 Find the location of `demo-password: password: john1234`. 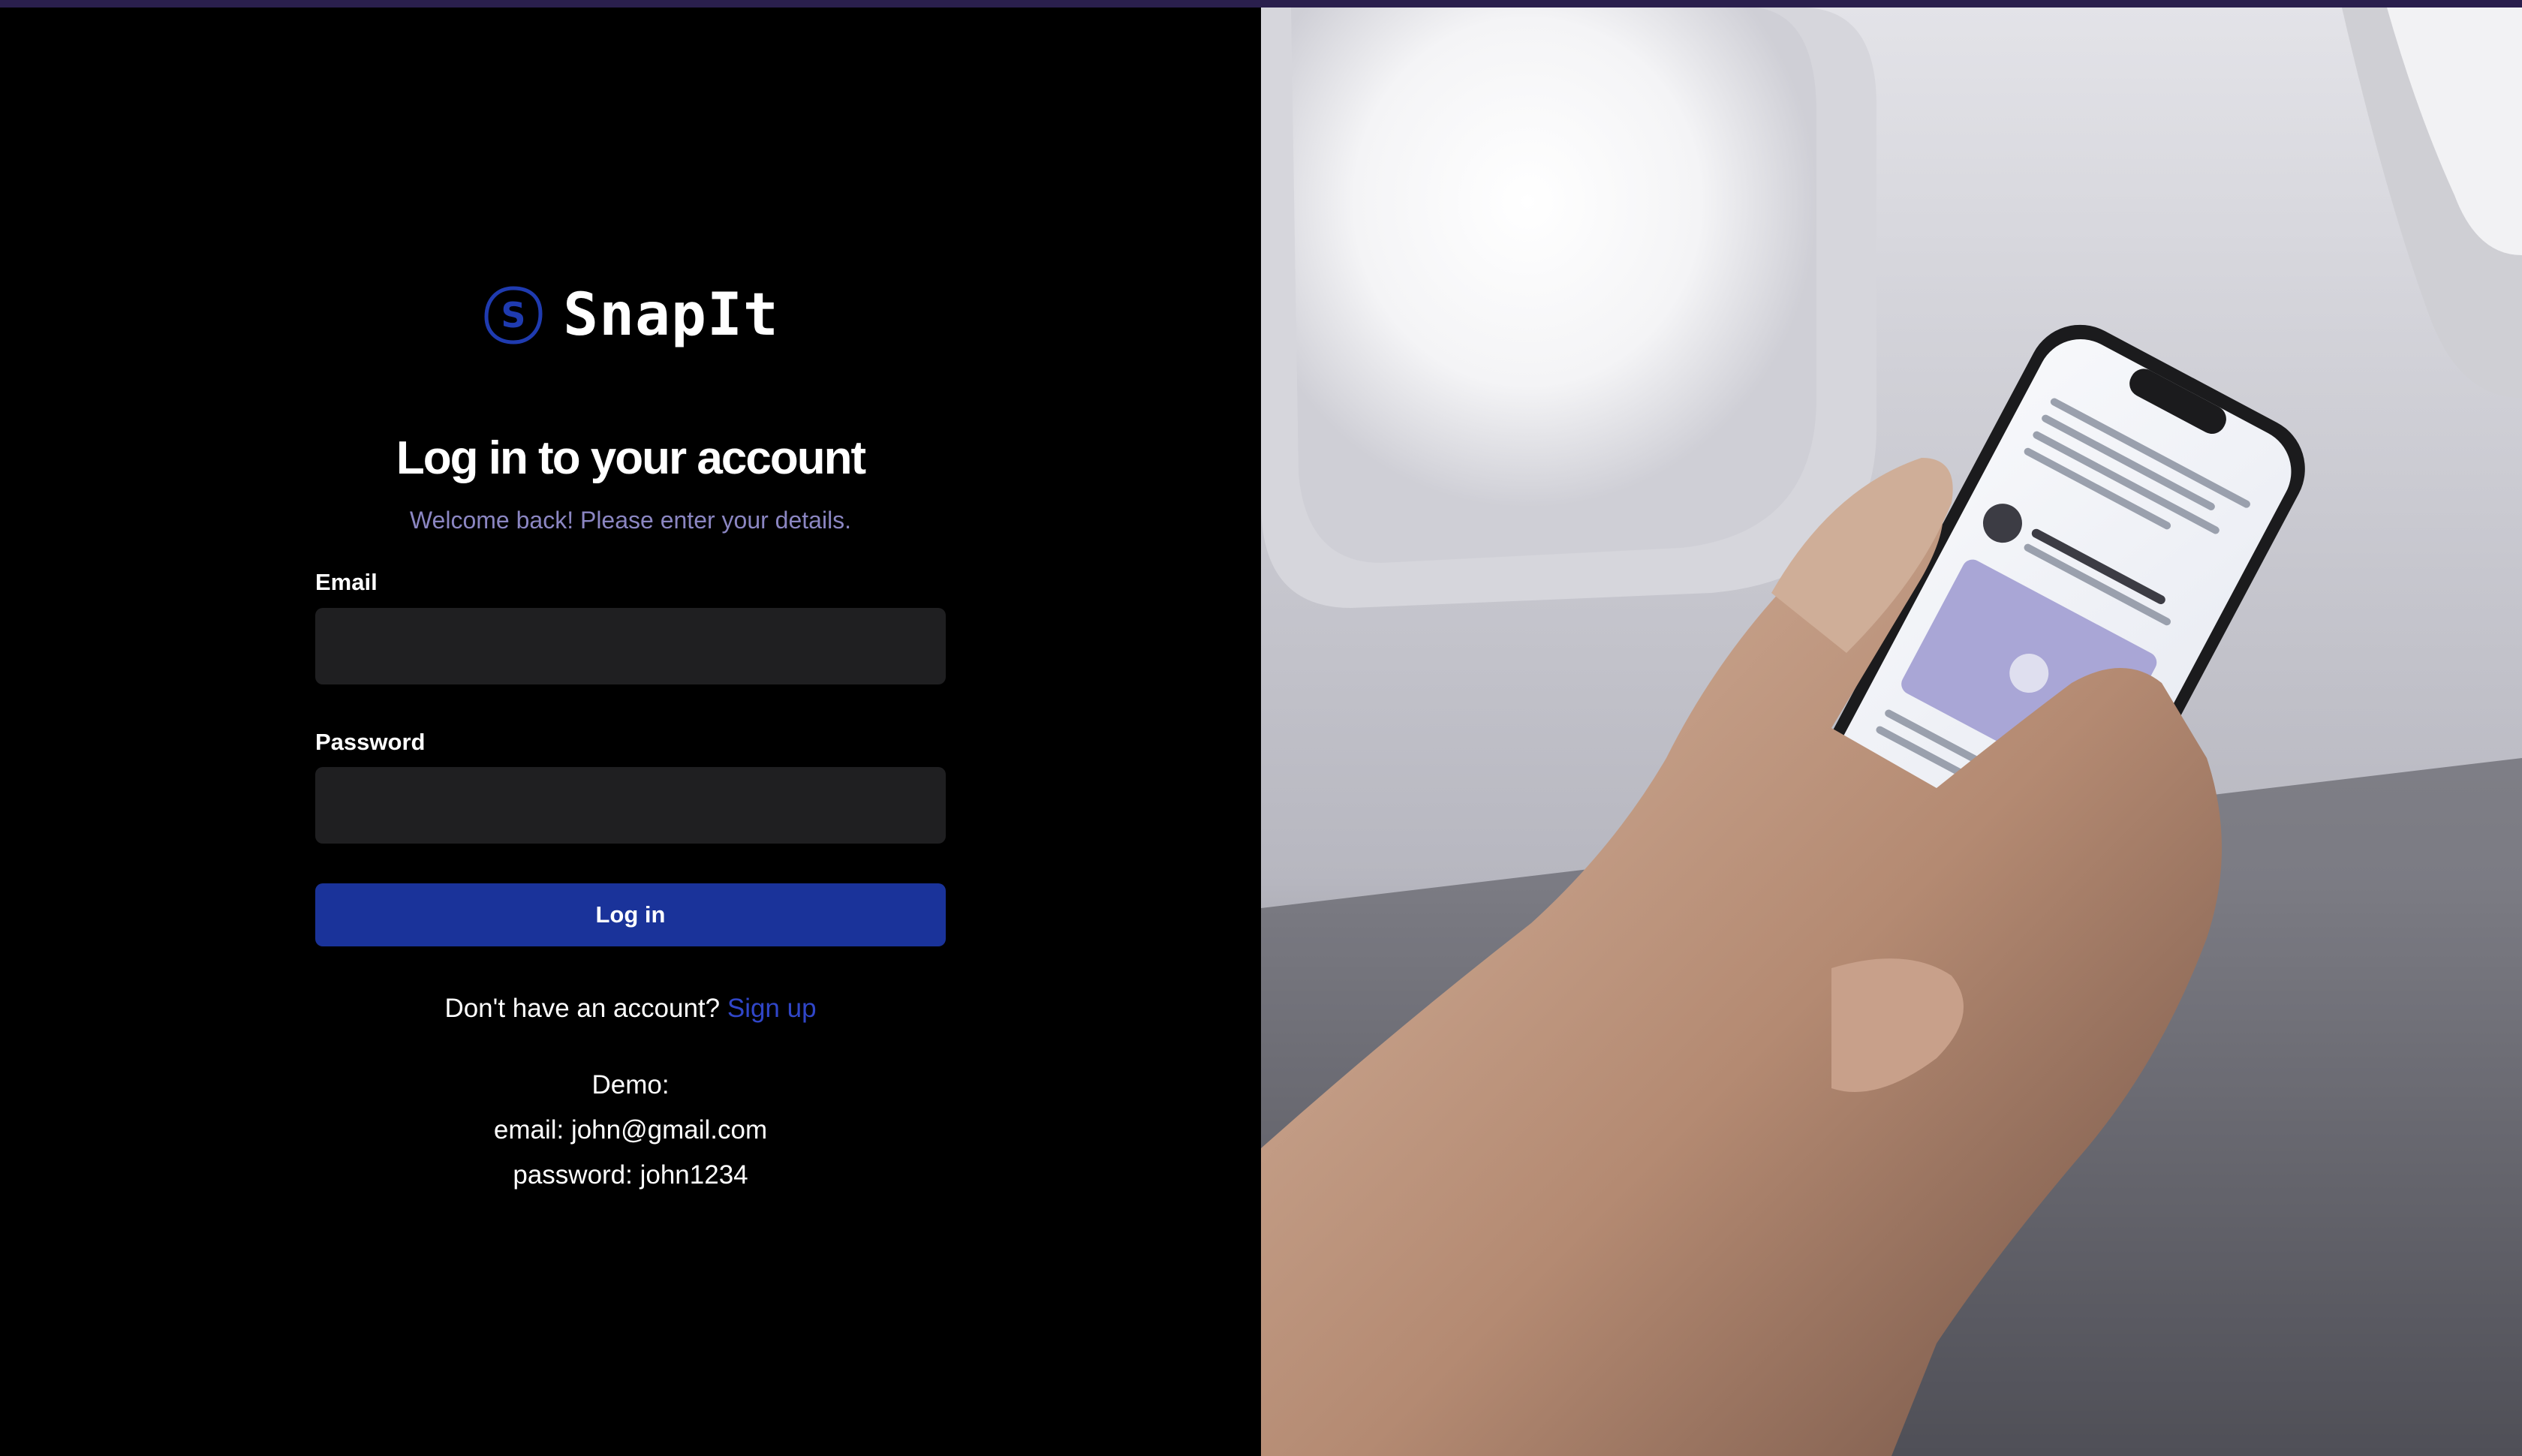

demo-password: password: john1234 is located at coordinates (630, 1175).